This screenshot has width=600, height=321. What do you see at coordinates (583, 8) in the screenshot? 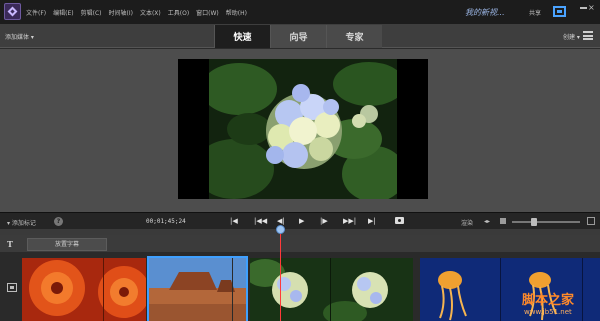
I see `minimize-icon` at bounding box center [583, 8].